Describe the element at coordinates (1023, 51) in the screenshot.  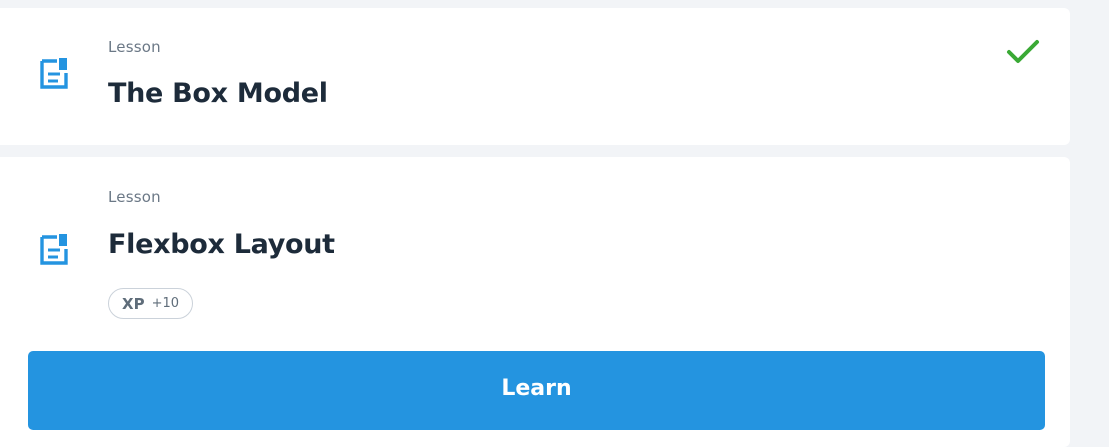
I see `checkmark-icon` at that location.